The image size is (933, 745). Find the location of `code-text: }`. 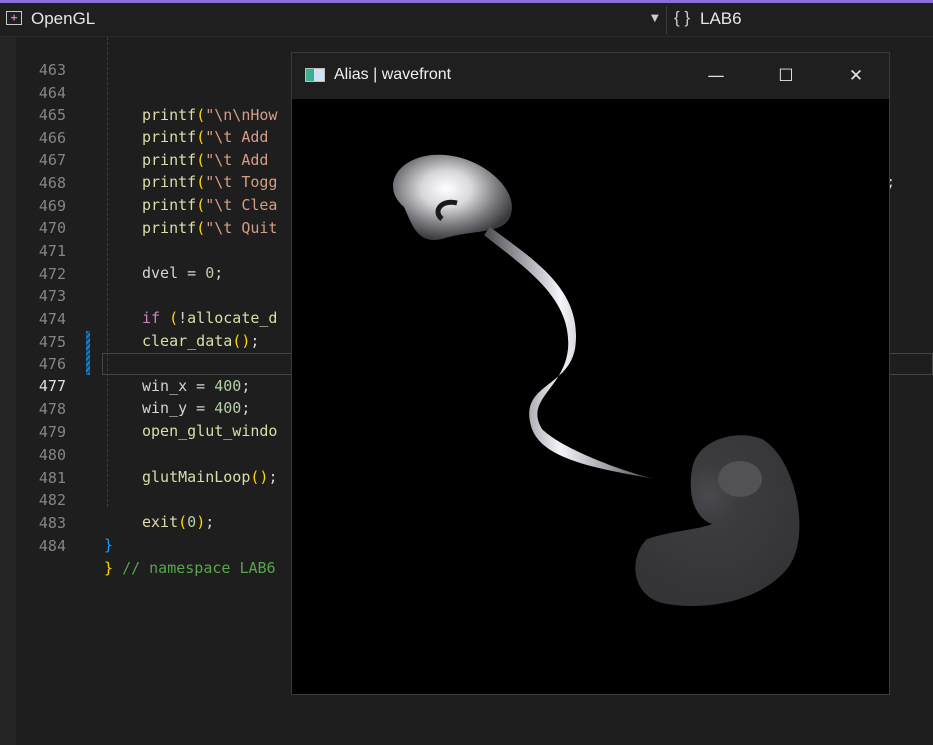

code-text: } is located at coordinates (109, 545).